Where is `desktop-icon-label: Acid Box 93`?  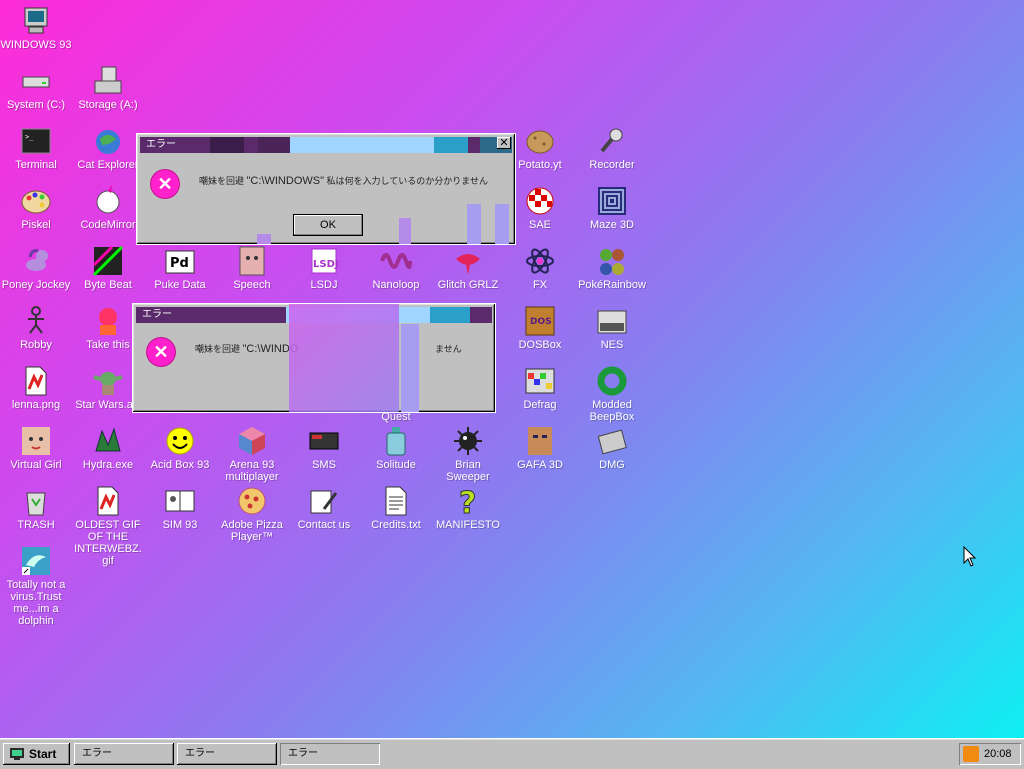 desktop-icon-label: Acid Box 93 is located at coordinates (180, 465).